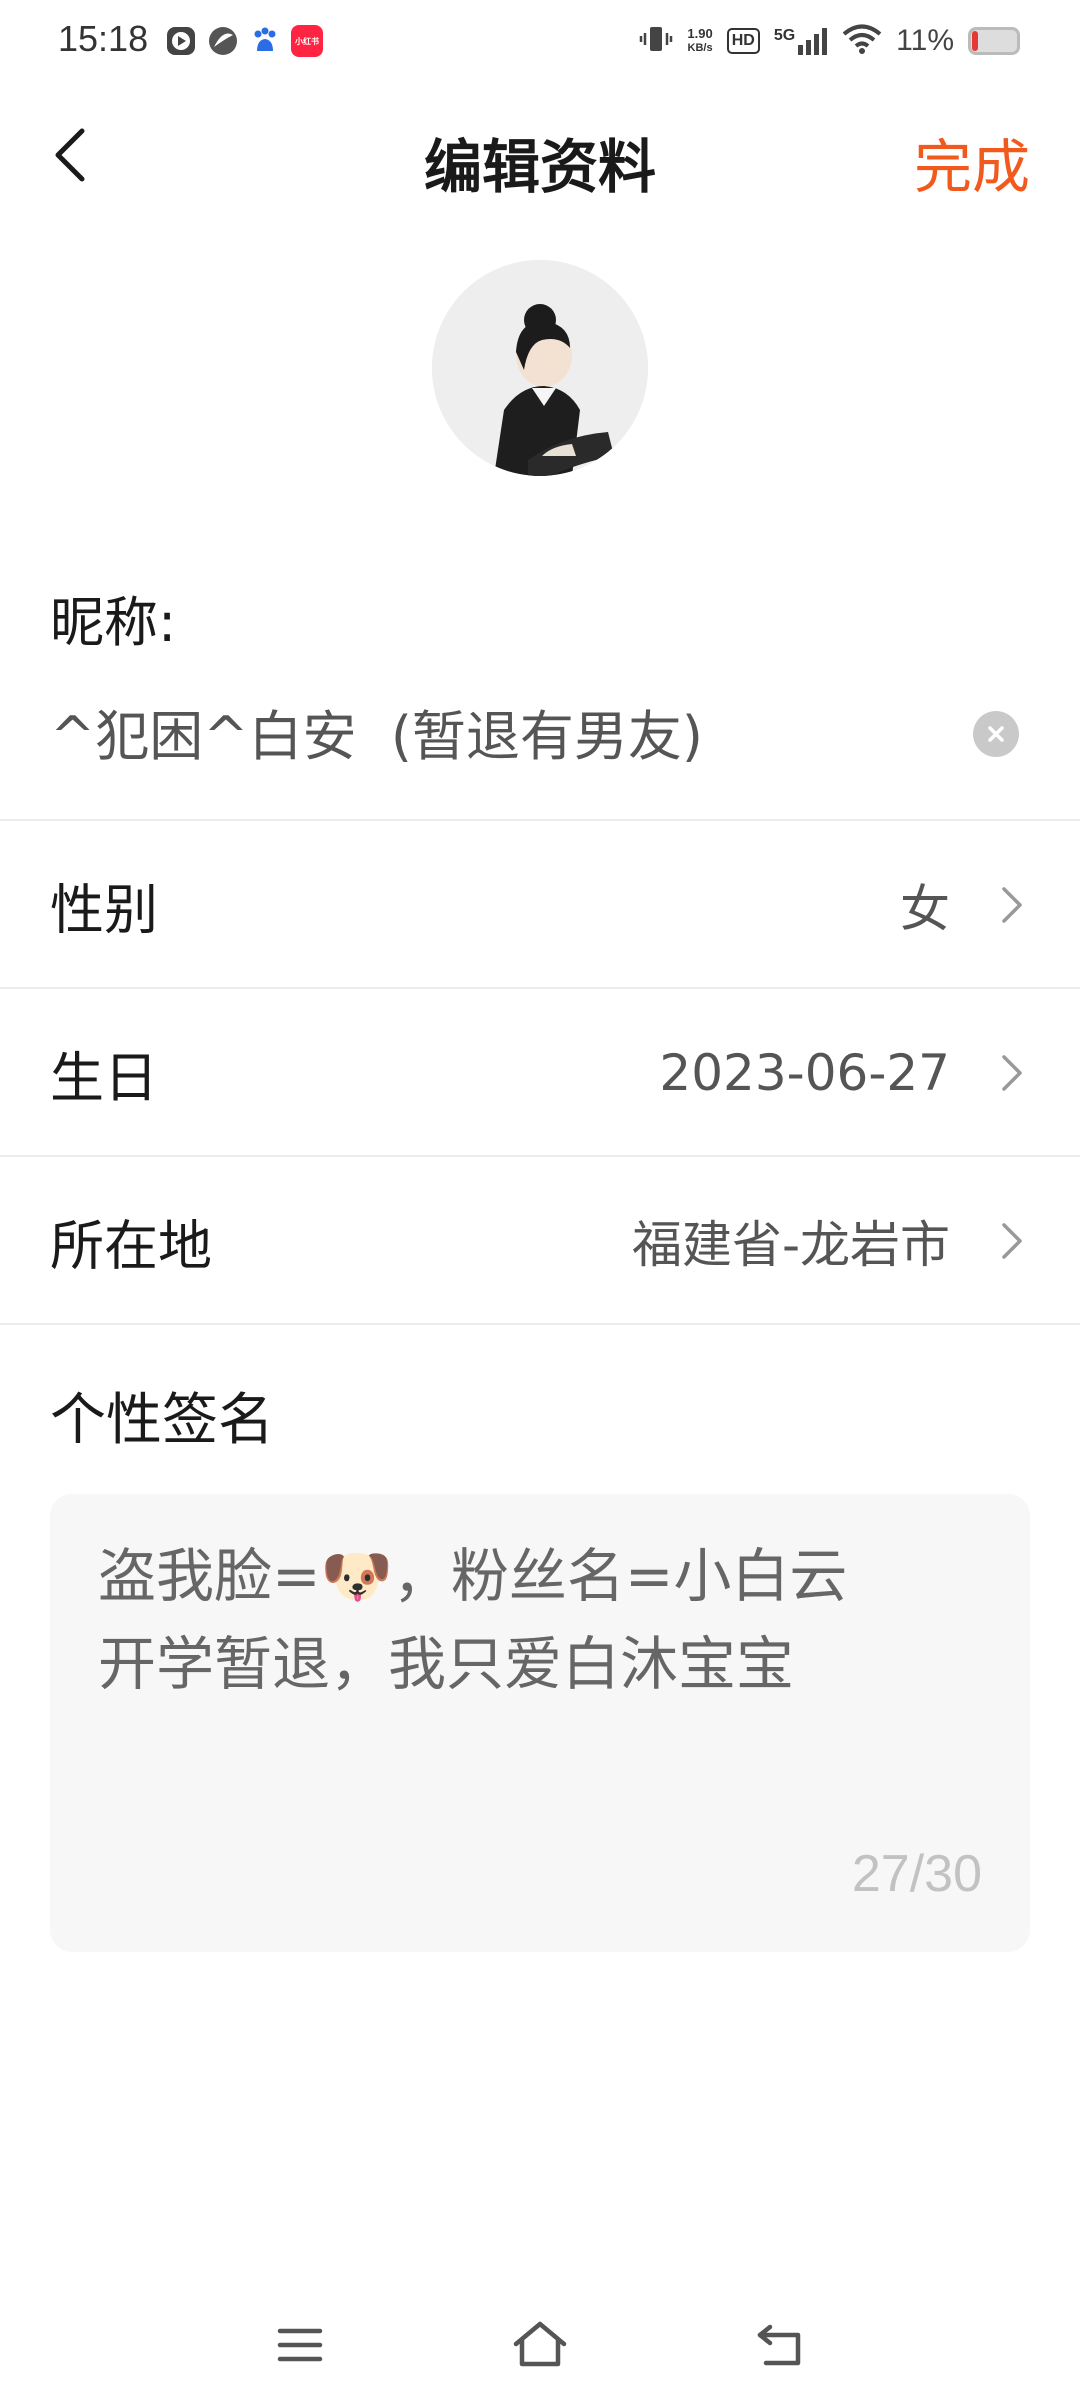 Image resolution: width=1080 pixels, height=2400 pixels. I want to click on baidu-icon, so click(265, 41).